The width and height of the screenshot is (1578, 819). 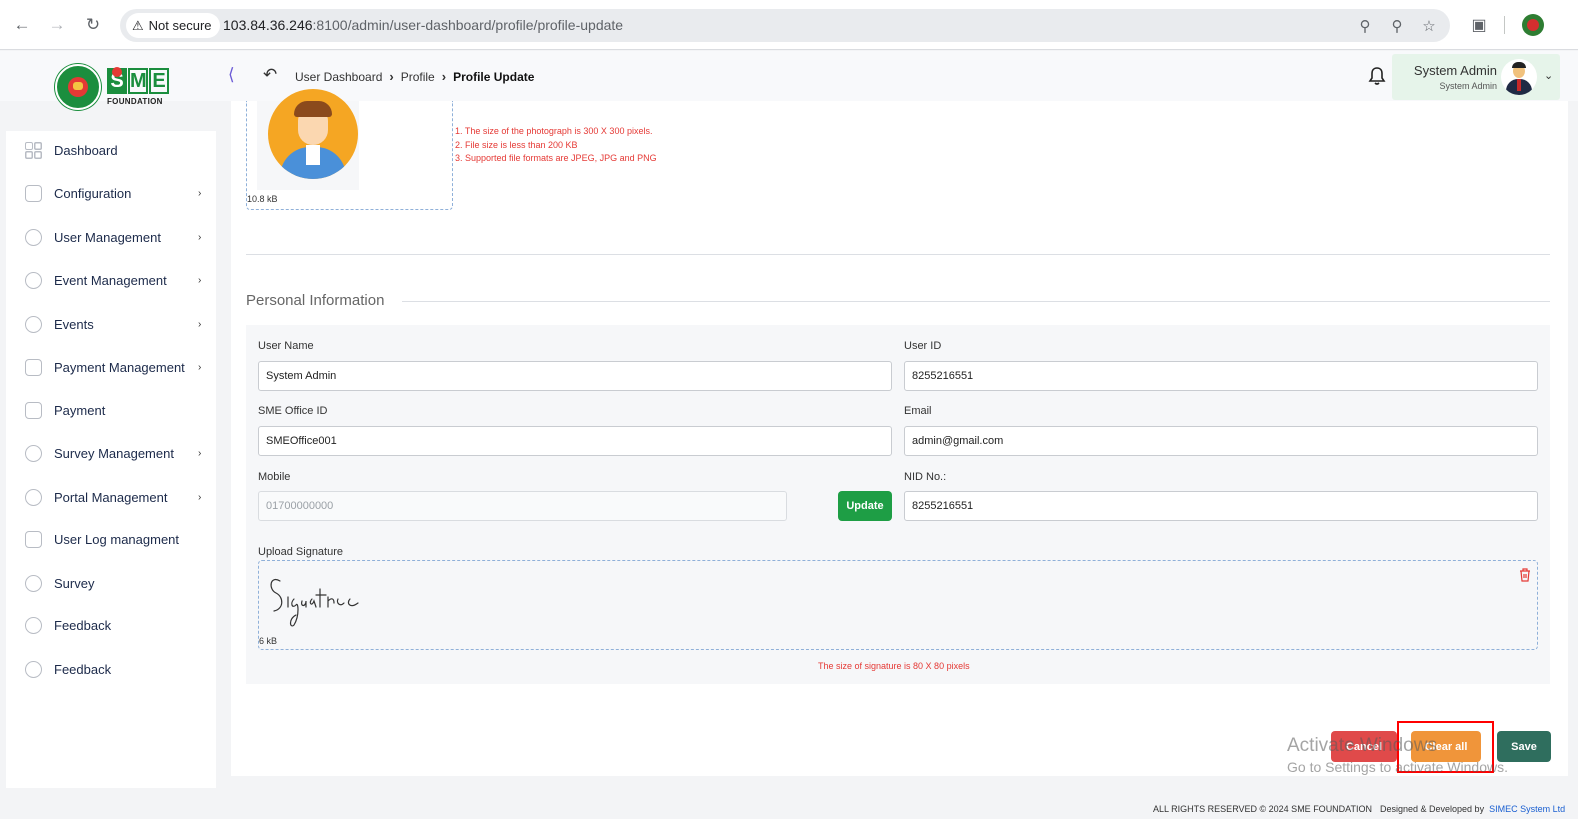 What do you see at coordinates (33, 583) in the screenshot?
I see `survey-icon` at bounding box center [33, 583].